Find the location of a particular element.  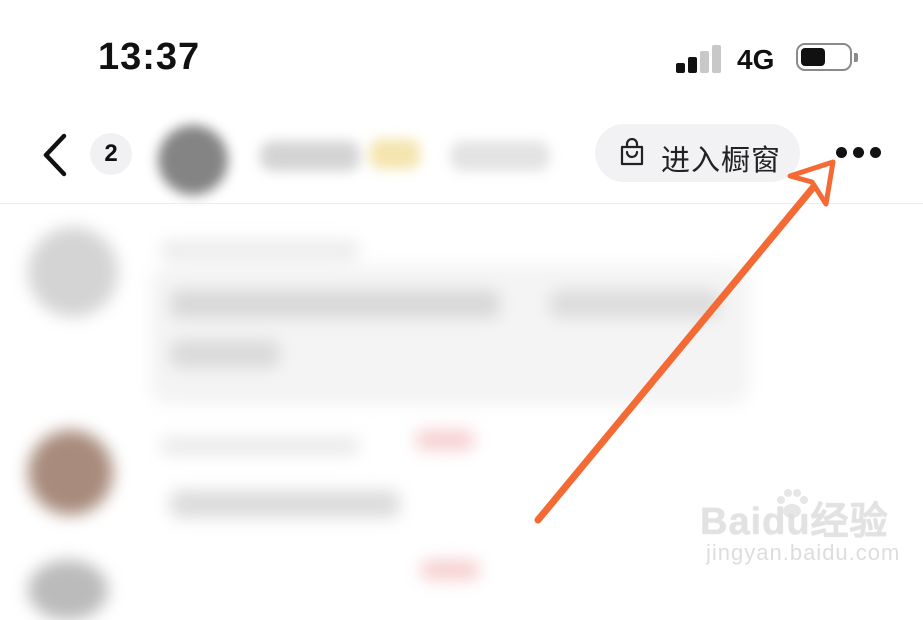

battery-icon is located at coordinates (829, 58).